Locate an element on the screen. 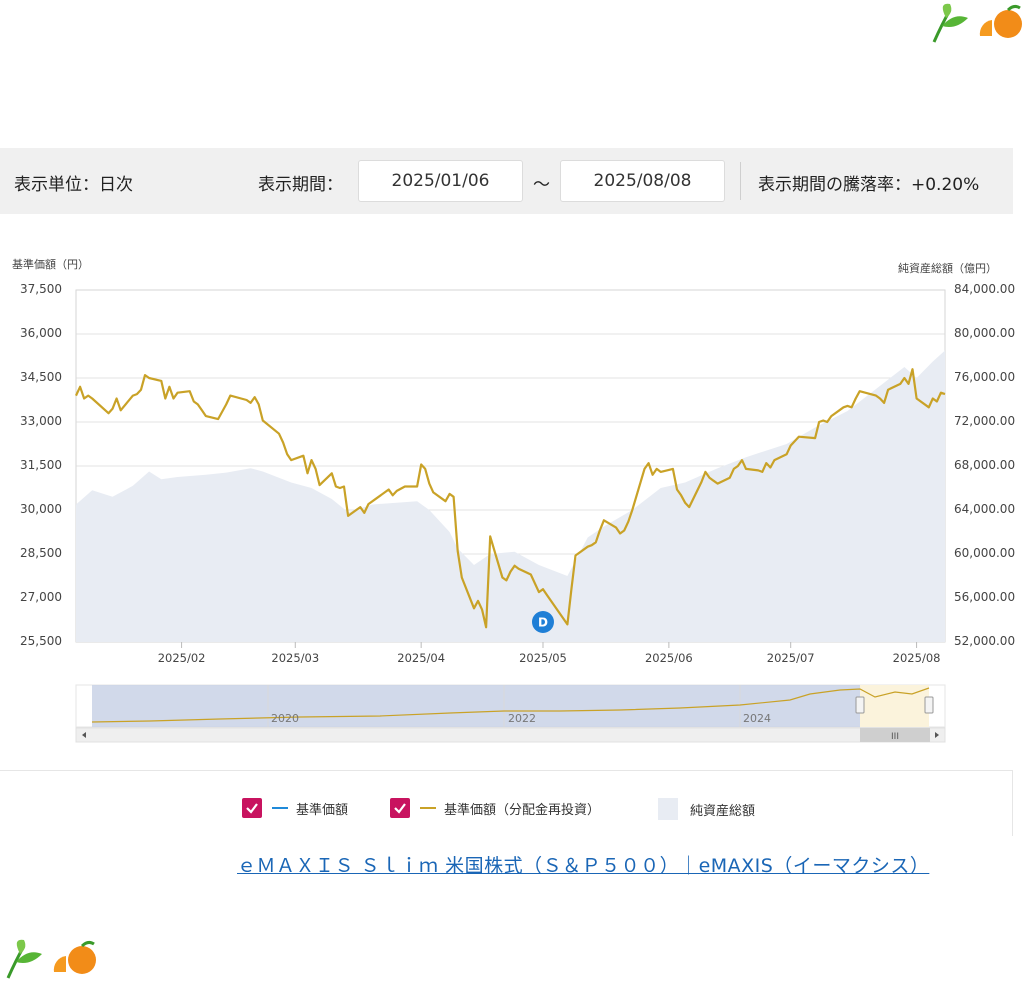 This screenshot has height=985, width=1024. divider is located at coordinates (1012, 803).